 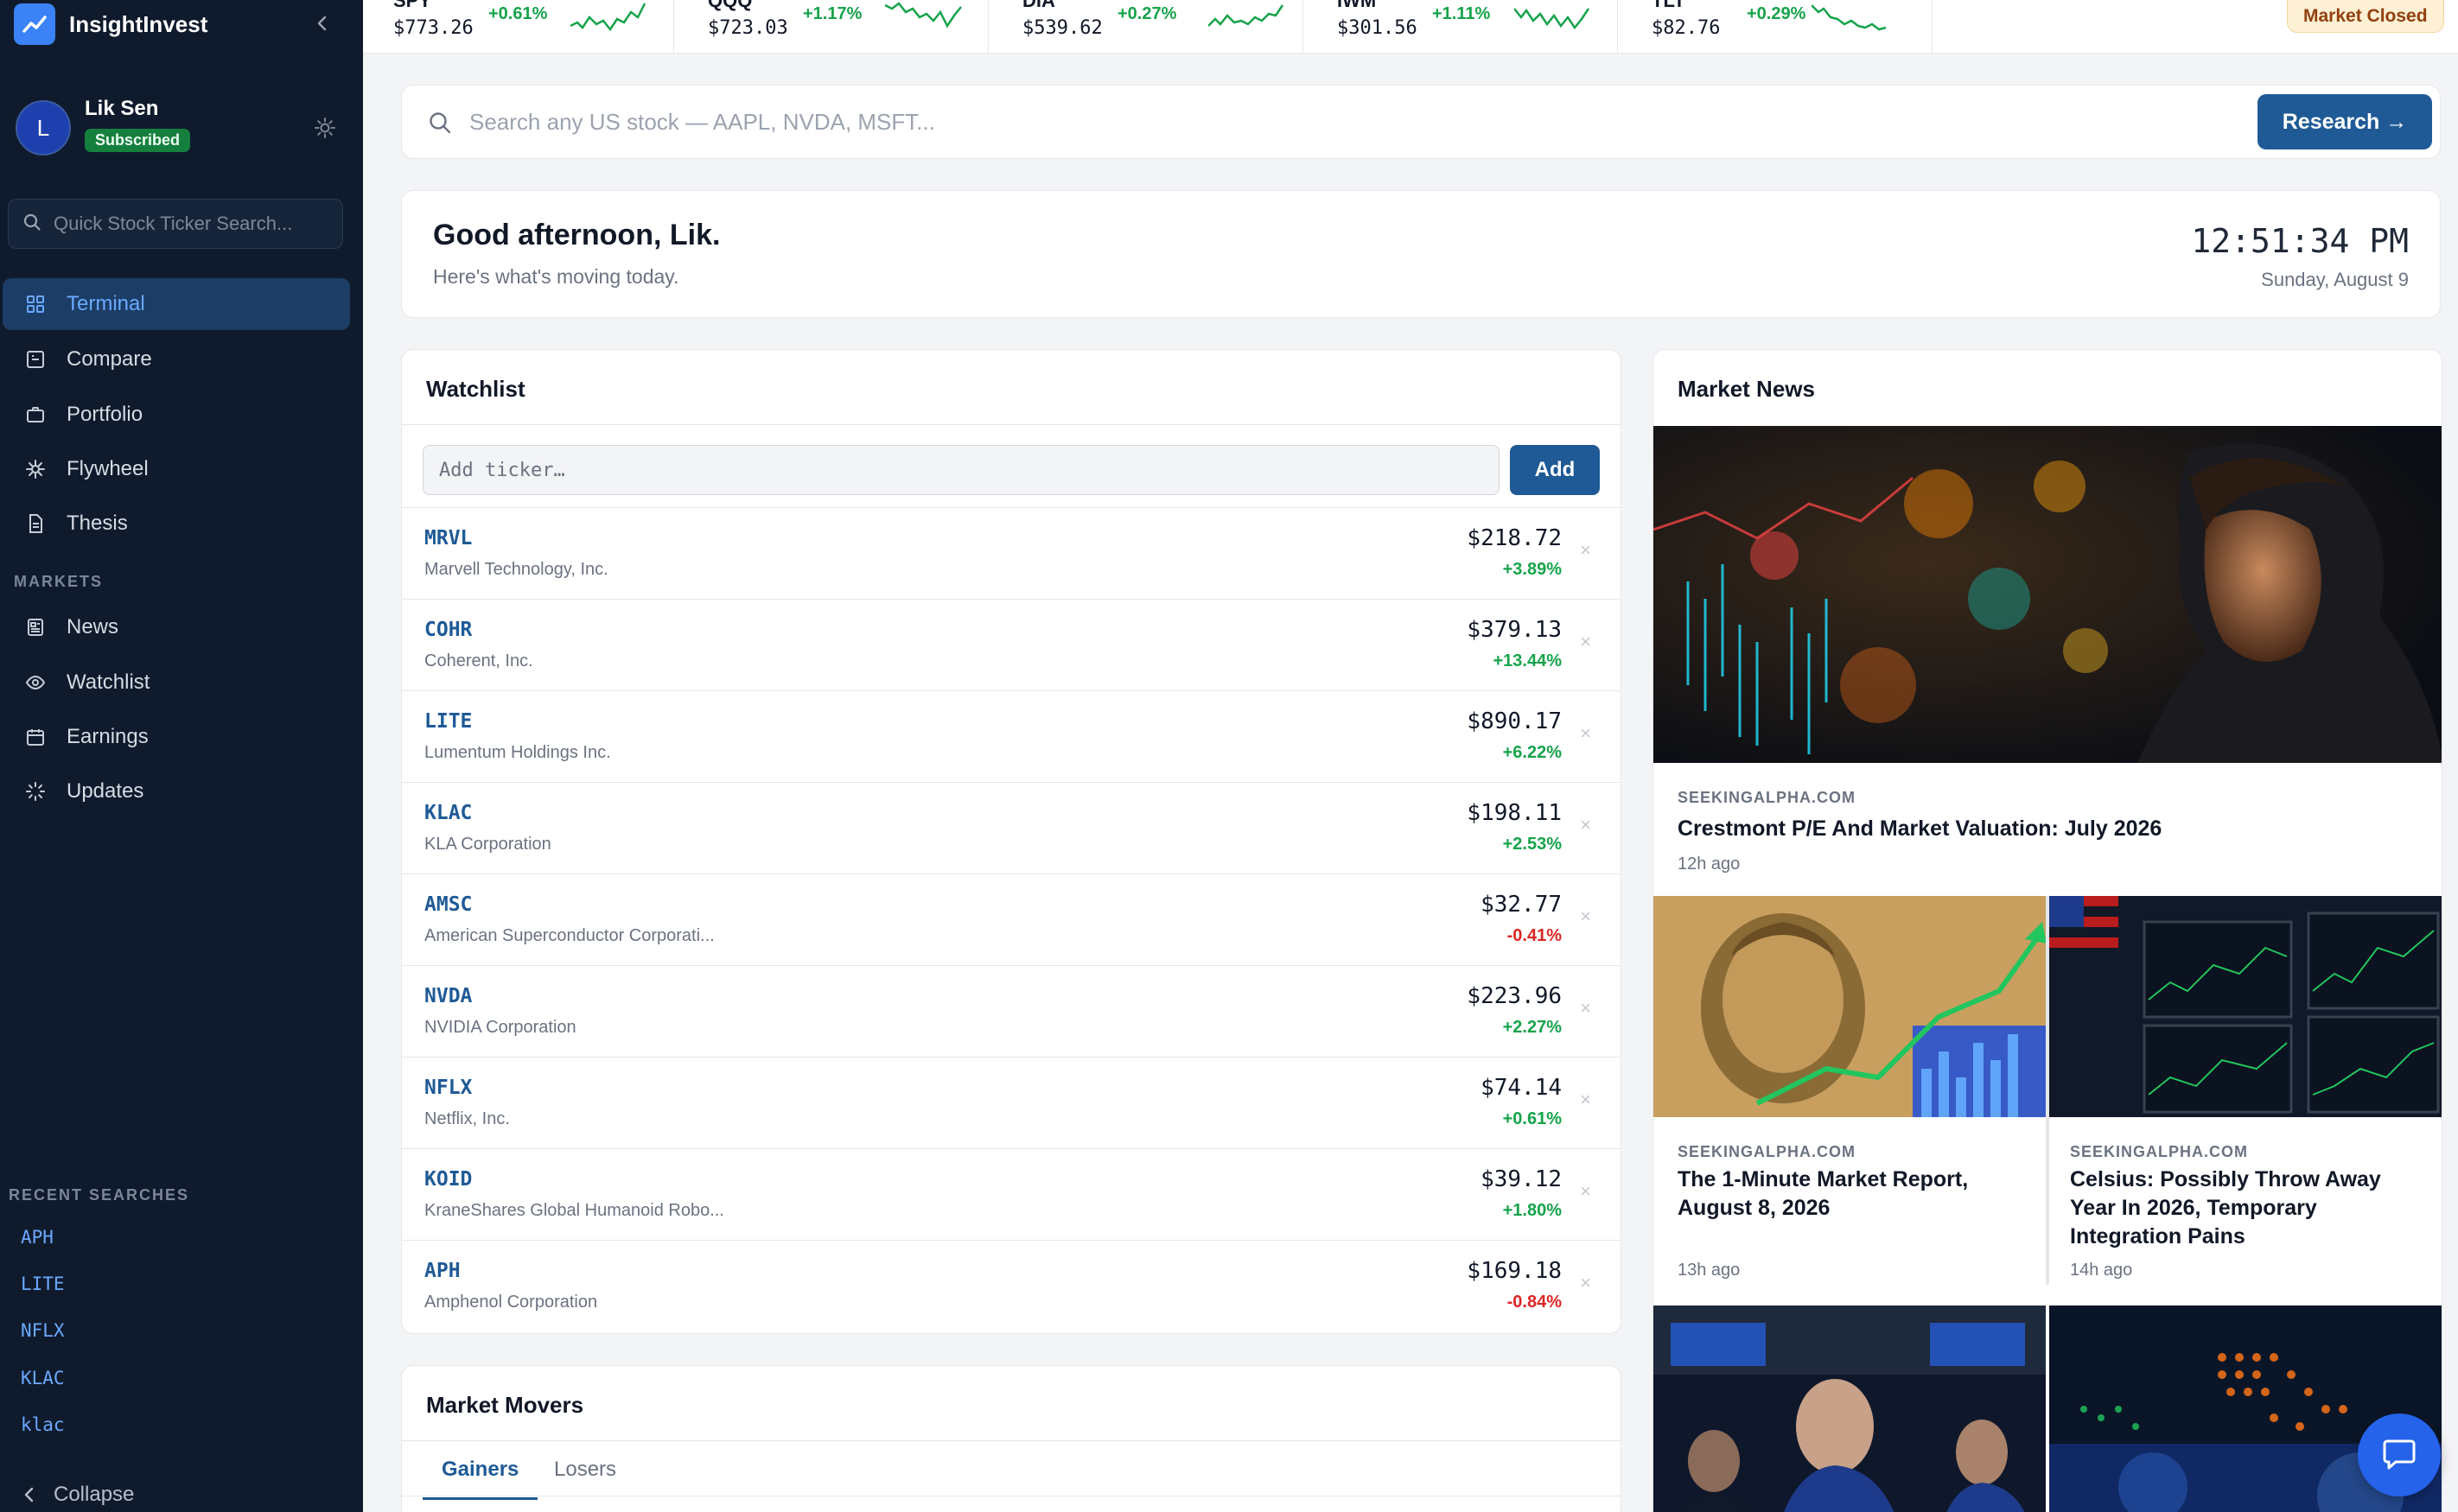 I want to click on nav-label: Thesis, so click(x=97, y=523).